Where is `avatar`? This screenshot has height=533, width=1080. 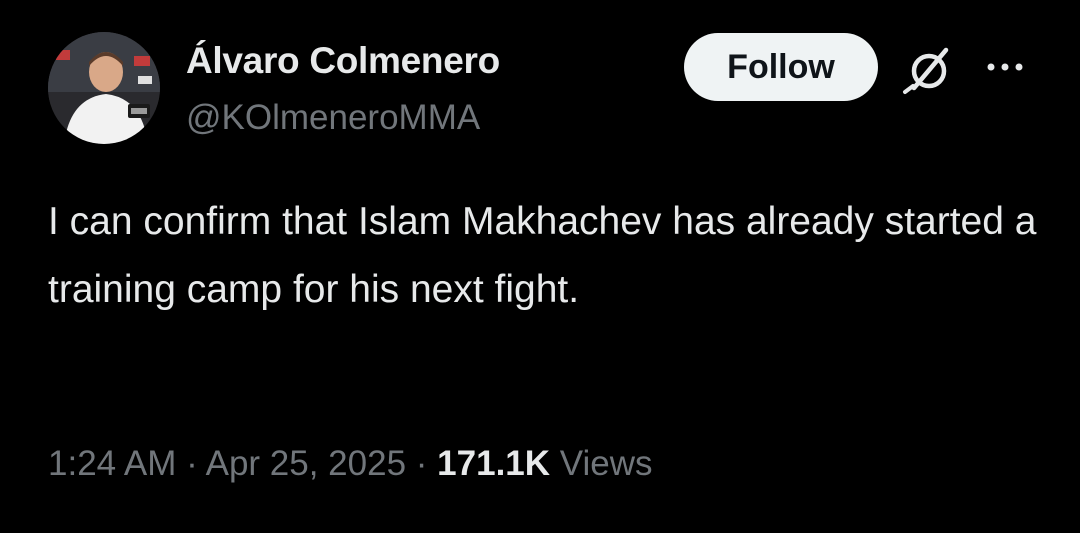 avatar is located at coordinates (104, 88).